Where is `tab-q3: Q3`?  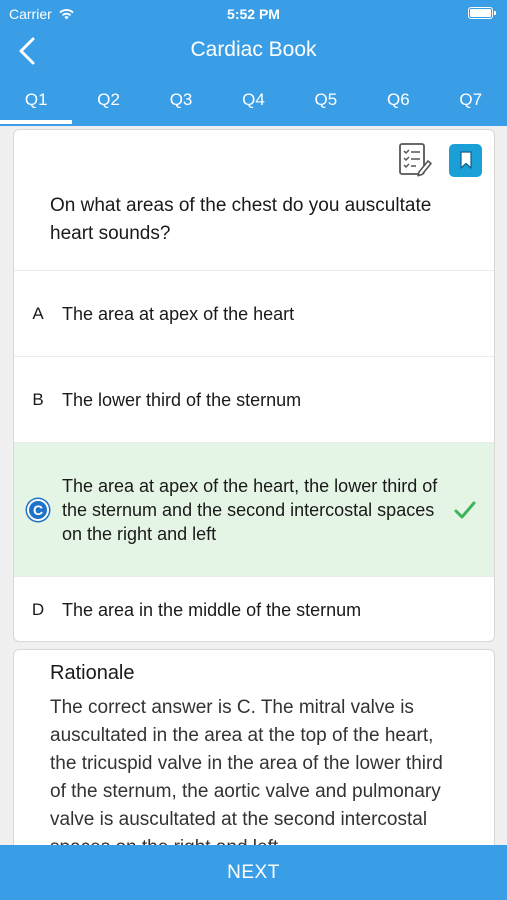
tab-q3: Q3 is located at coordinates (181, 103).